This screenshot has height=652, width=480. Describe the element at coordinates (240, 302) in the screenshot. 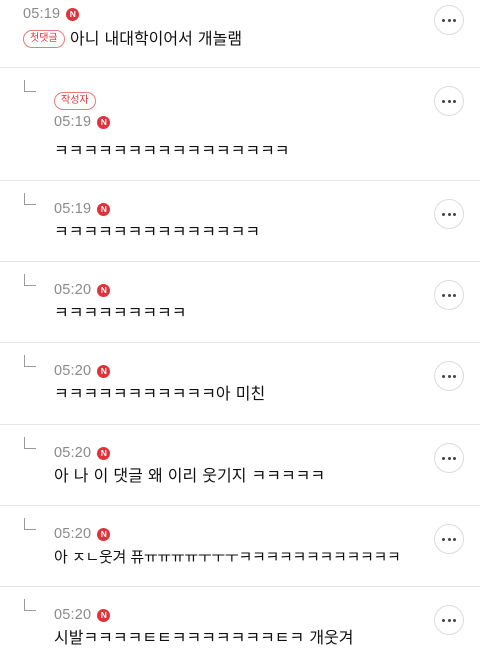

I see `comment-reply: 05:20 N ㅋㅋㅋㅋㅋㅋㅋㅋㅋ` at that location.